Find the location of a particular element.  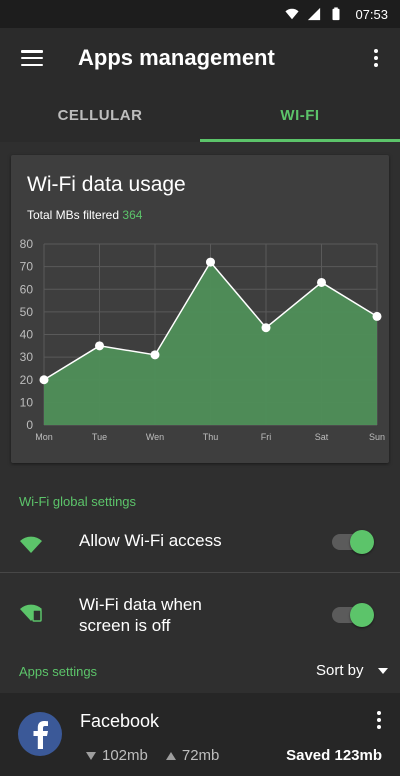

y-tick-label: 30 is located at coordinates (27, 357).